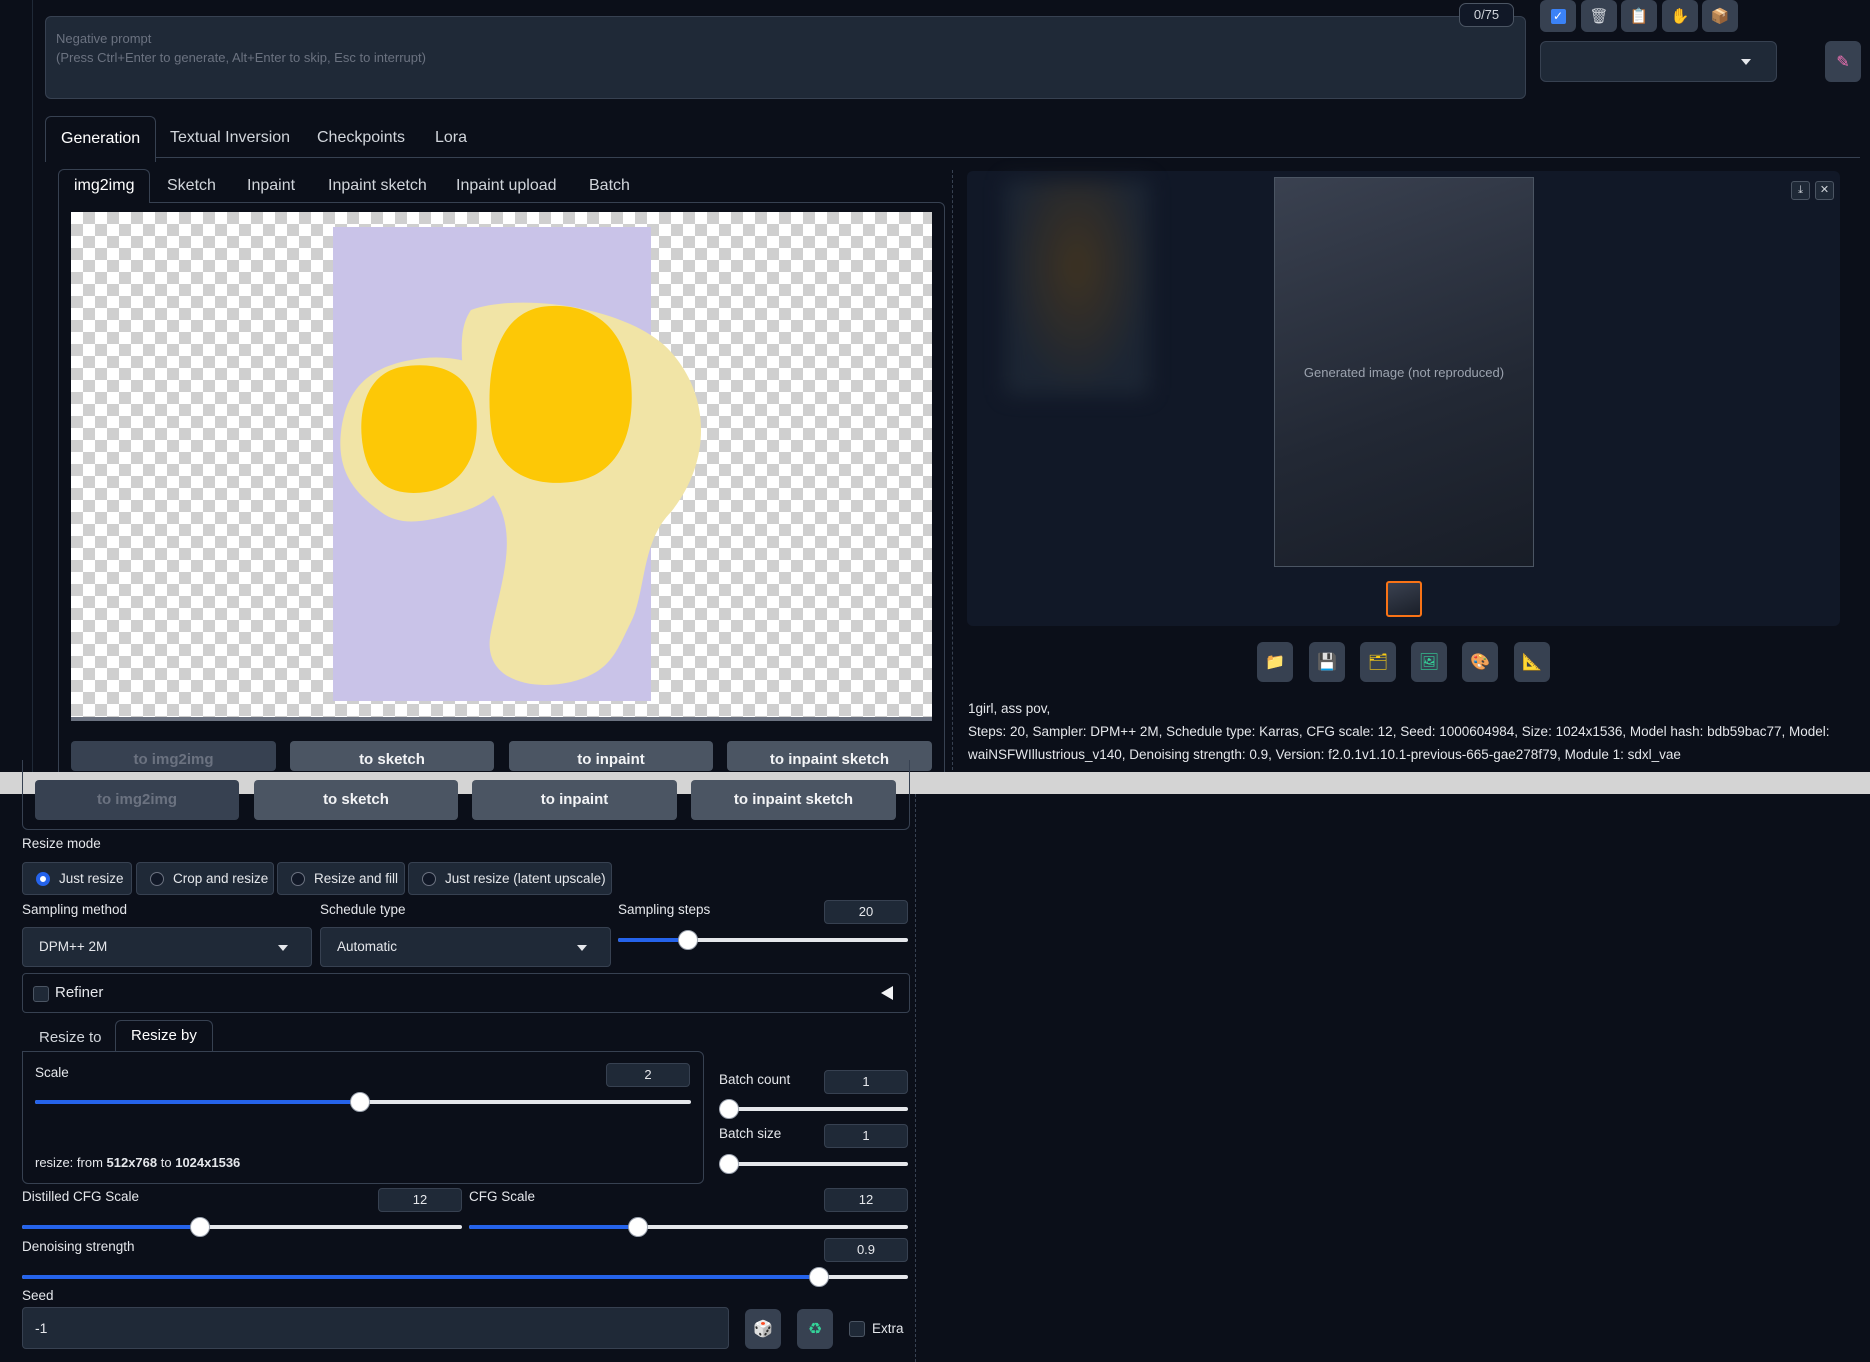 This screenshot has width=1870, height=1362. I want to click on download-icon: ⤓, so click(1800, 190).